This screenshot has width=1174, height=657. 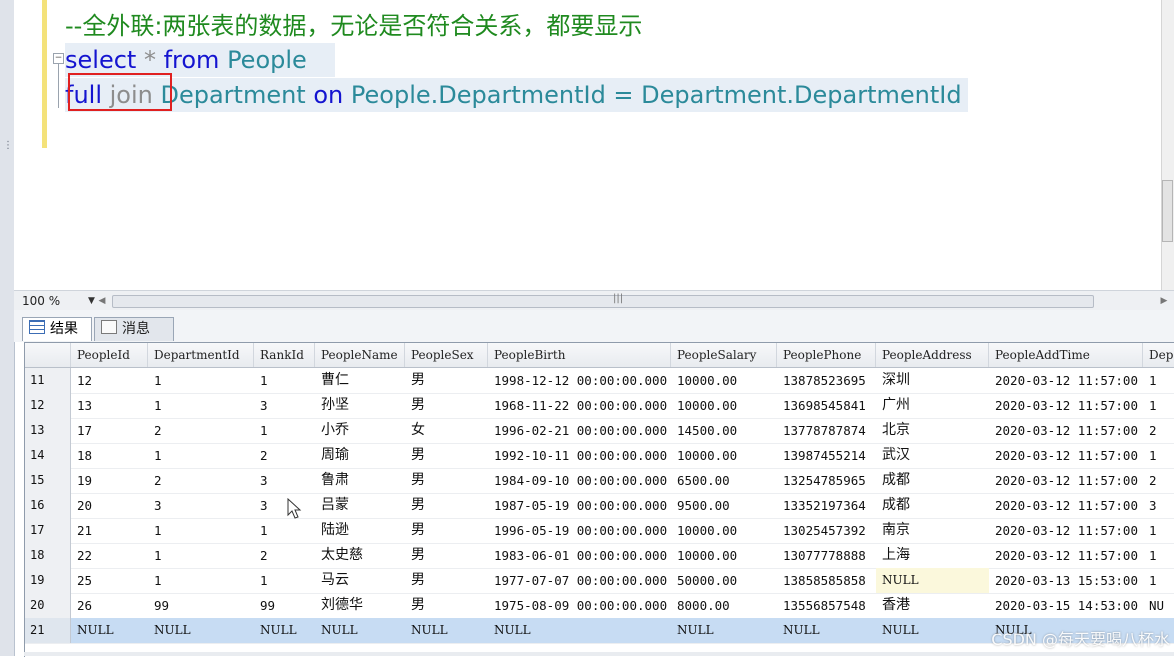 I want to click on table-cell: 20, so click(x=109, y=505).